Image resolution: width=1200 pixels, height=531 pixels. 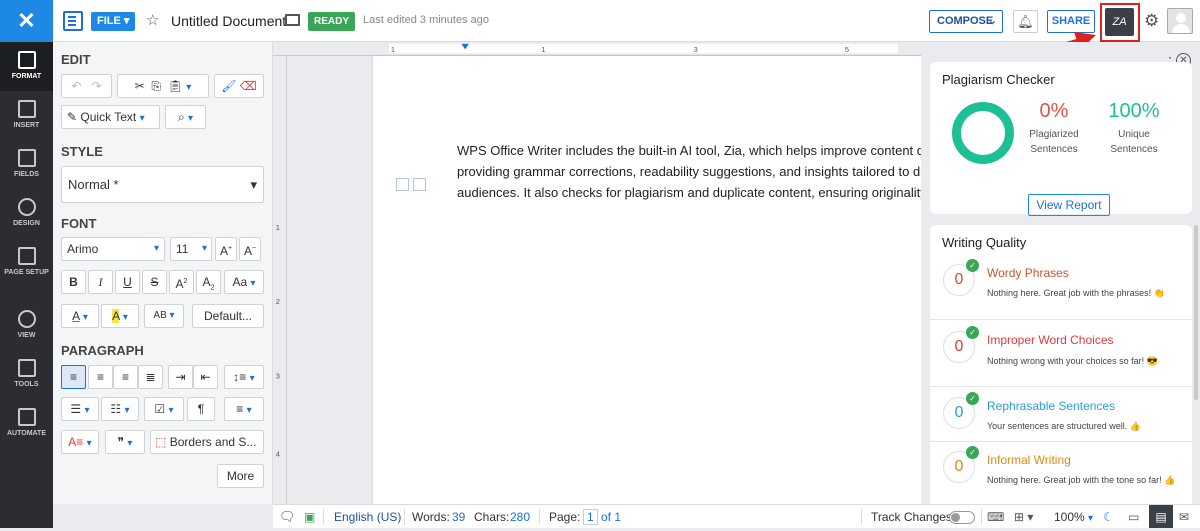 I want to click on track-changes-toggle, so click(x=962, y=517).